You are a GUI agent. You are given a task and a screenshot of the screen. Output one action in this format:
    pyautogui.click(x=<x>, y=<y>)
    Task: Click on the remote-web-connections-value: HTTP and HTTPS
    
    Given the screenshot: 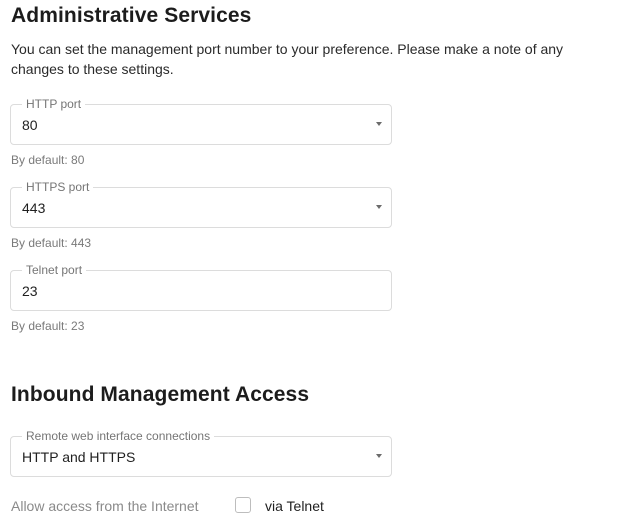 What is the action you would take?
    pyautogui.click(x=79, y=457)
    